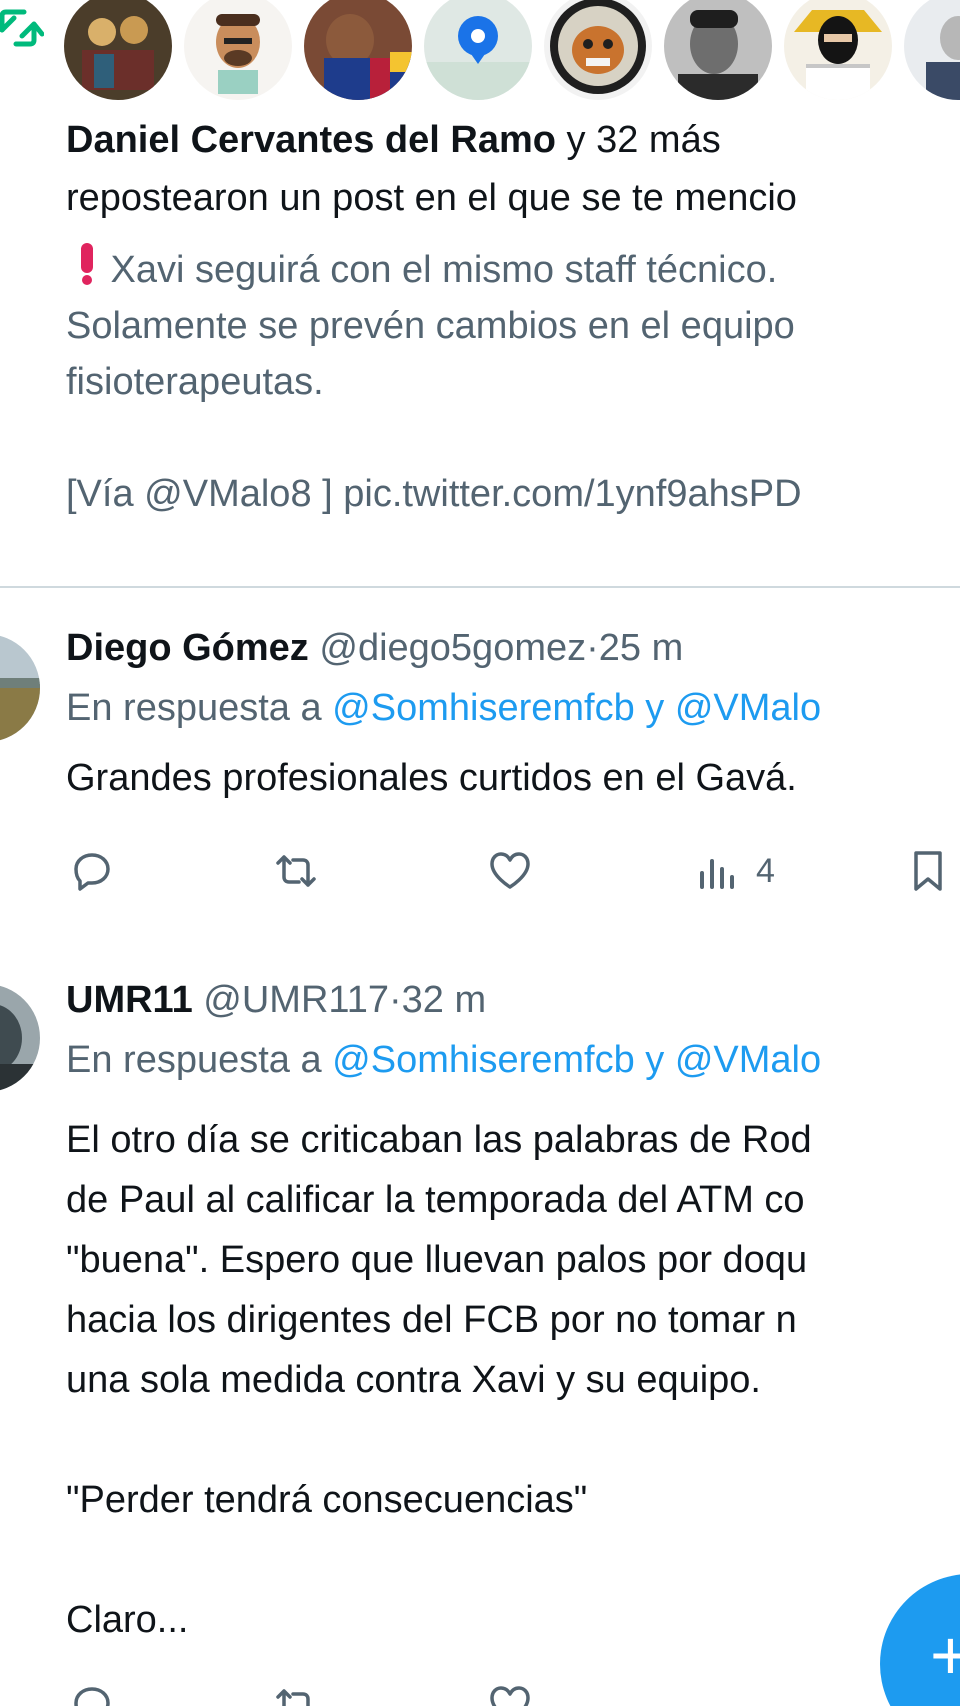 This screenshot has height=1706, width=960. What do you see at coordinates (327, 1500) in the screenshot?
I see `tweet-text-line: "Perder tendrá consecuencias"` at bounding box center [327, 1500].